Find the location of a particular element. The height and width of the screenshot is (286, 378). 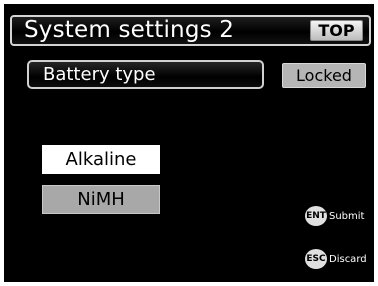

page-title: System settings 2 is located at coordinates (129, 30).